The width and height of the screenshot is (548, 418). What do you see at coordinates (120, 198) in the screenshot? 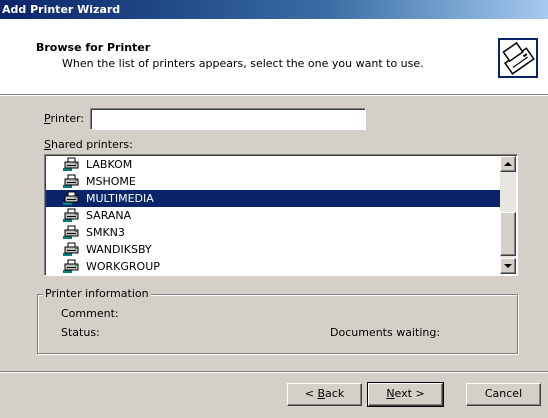
I see `printer-list-item-label: MULTIMEDIA` at bounding box center [120, 198].